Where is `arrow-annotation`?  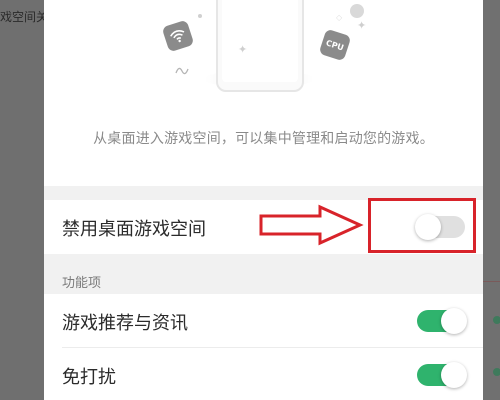 arrow-annotation is located at coordinates (311, 227).